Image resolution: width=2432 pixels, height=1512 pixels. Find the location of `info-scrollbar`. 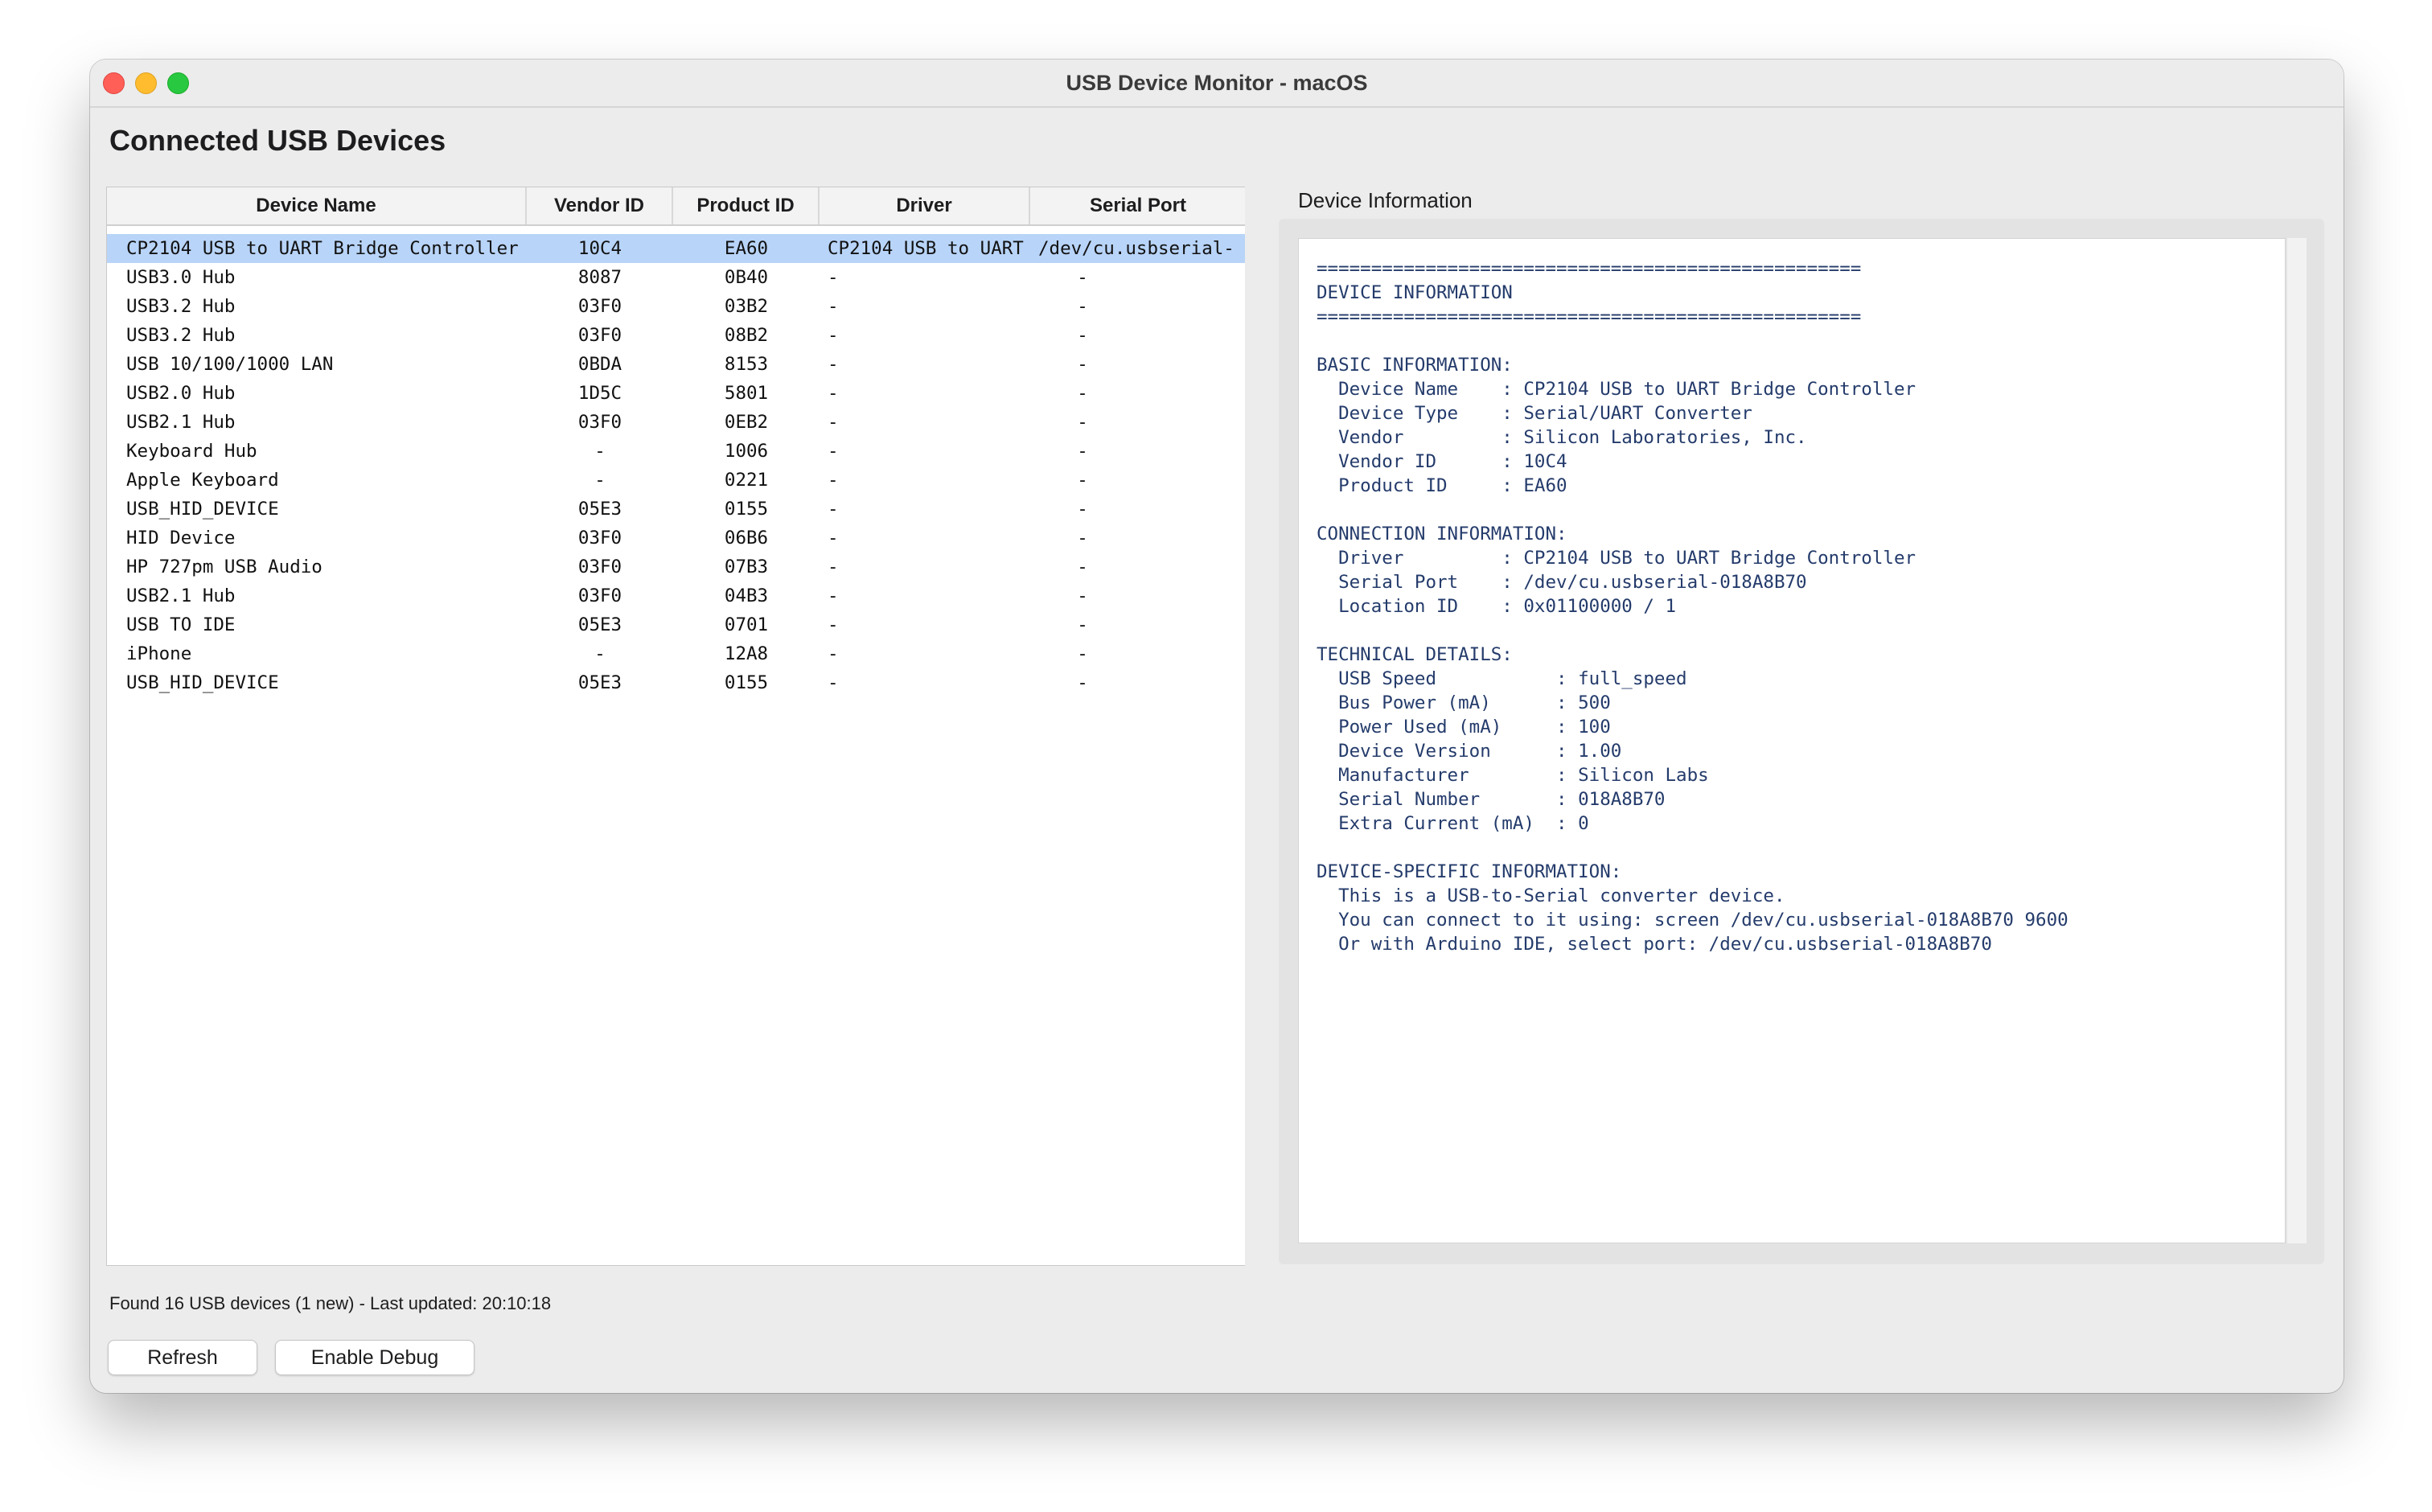

info-scrollbar is located at coordinates (2297, 741).